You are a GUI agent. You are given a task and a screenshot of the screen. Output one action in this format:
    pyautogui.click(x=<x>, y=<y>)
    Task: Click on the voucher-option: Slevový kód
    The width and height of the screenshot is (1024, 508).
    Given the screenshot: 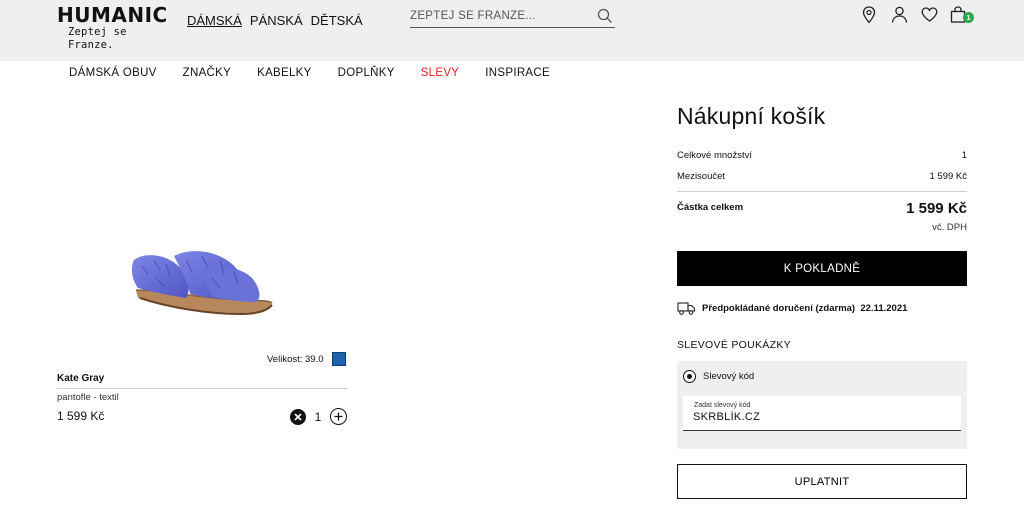 What is the action you would take?
    pyautogui.click(x=718, y=376)
    